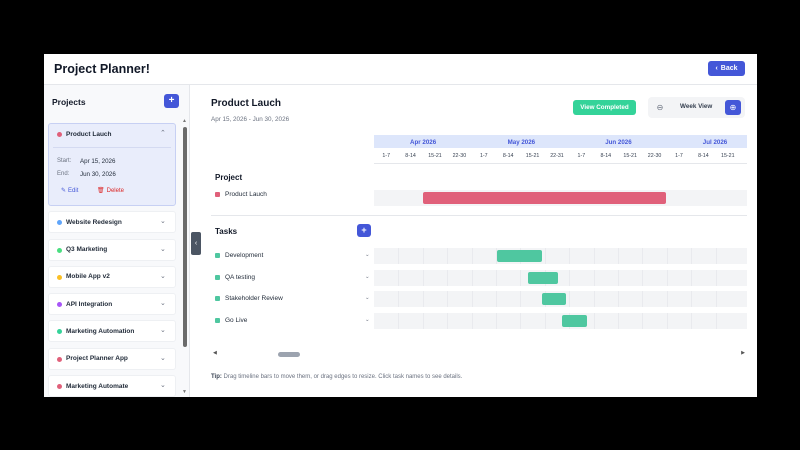 This screenshot has width=800, height=450. Describe the element at coordinates (73, 190) in the screenshot. I see `edit-label: Edit` at that location.